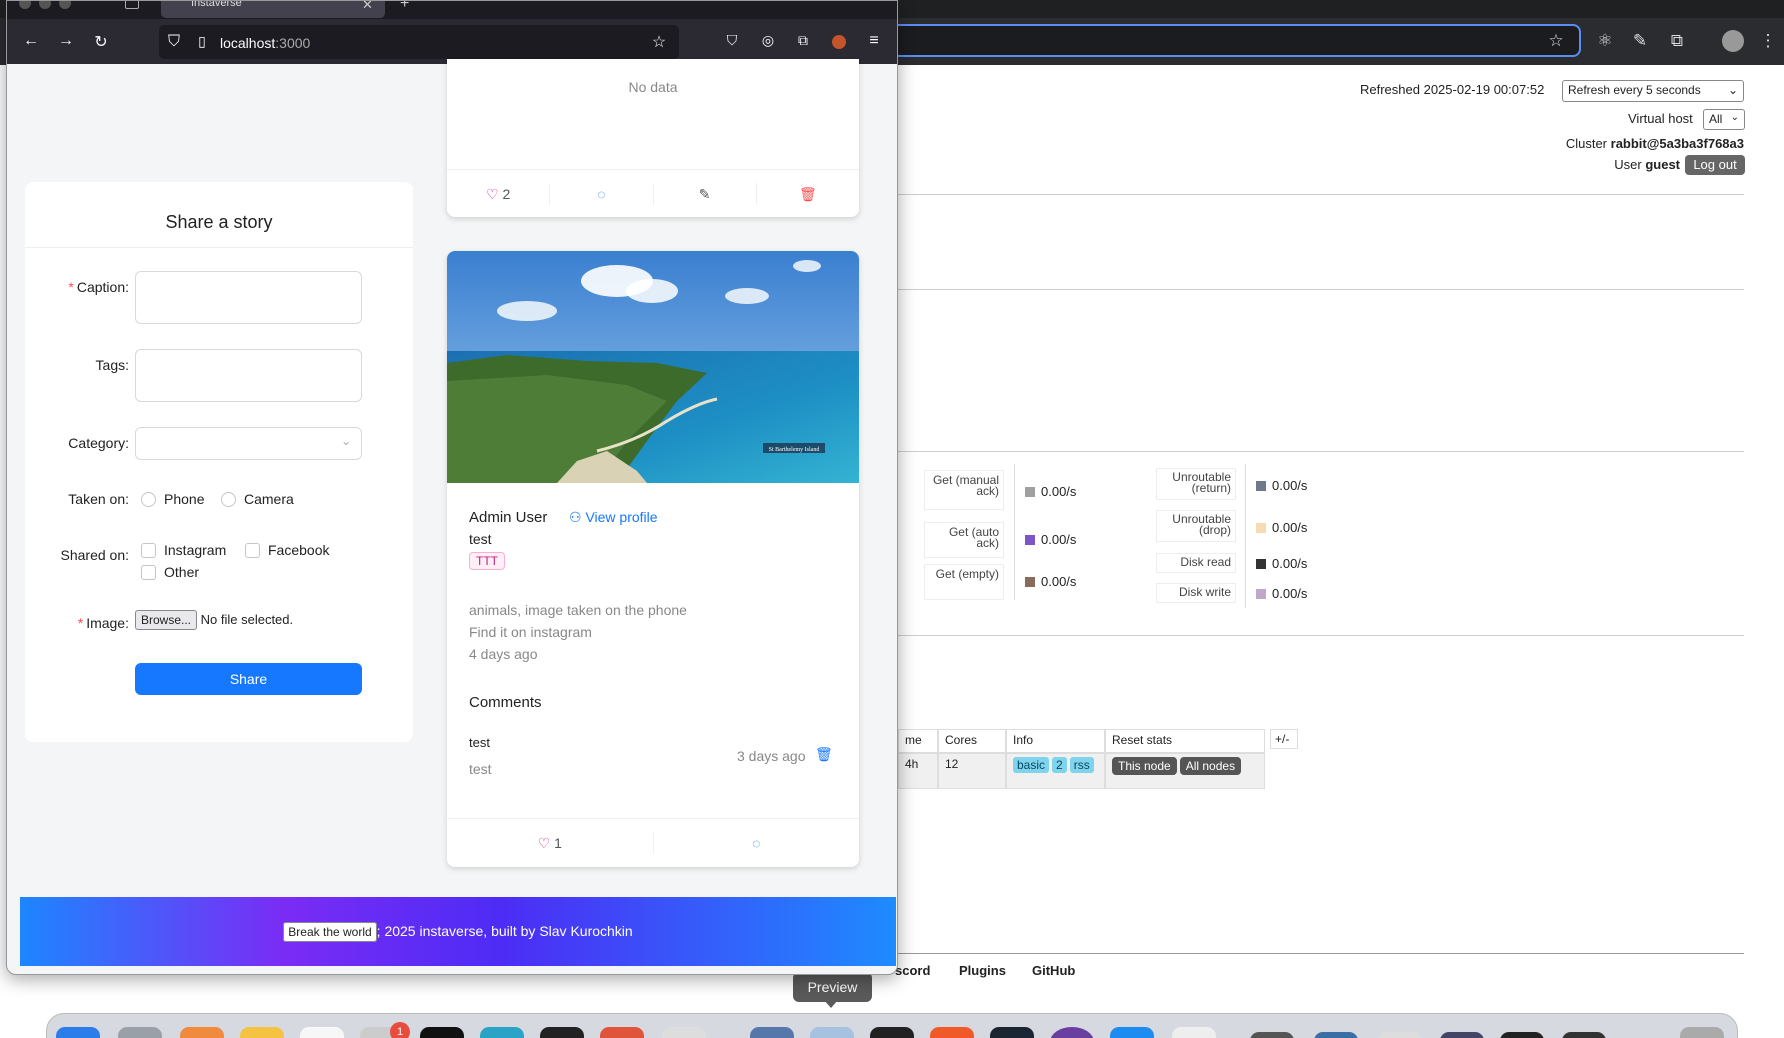 The width and height of the screenshot is (1784, 1038). Describe the element at coordinates (98, 443) in the screenshot. I see `category-label: Category:` at that location.